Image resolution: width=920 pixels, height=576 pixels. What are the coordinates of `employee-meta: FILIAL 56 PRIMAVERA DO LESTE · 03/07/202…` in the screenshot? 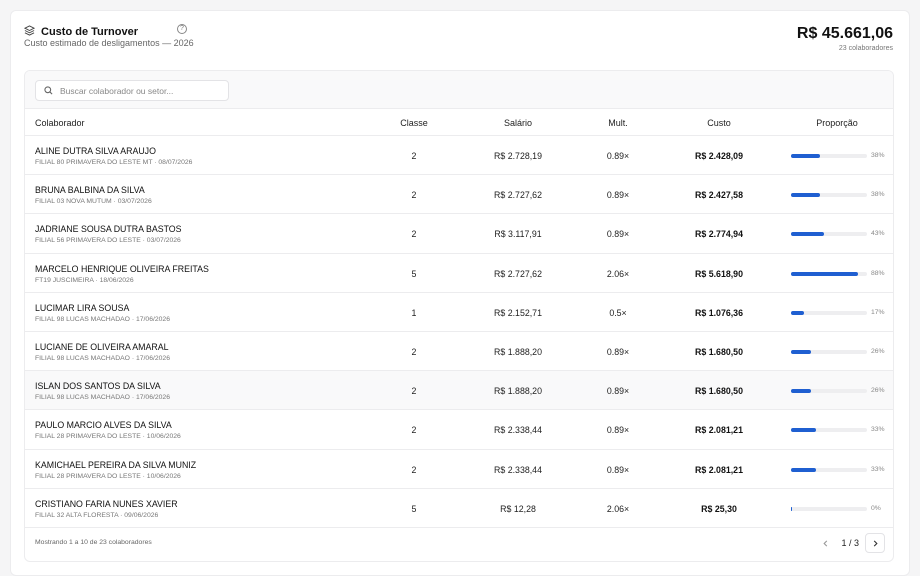 It's located at (108, 241).